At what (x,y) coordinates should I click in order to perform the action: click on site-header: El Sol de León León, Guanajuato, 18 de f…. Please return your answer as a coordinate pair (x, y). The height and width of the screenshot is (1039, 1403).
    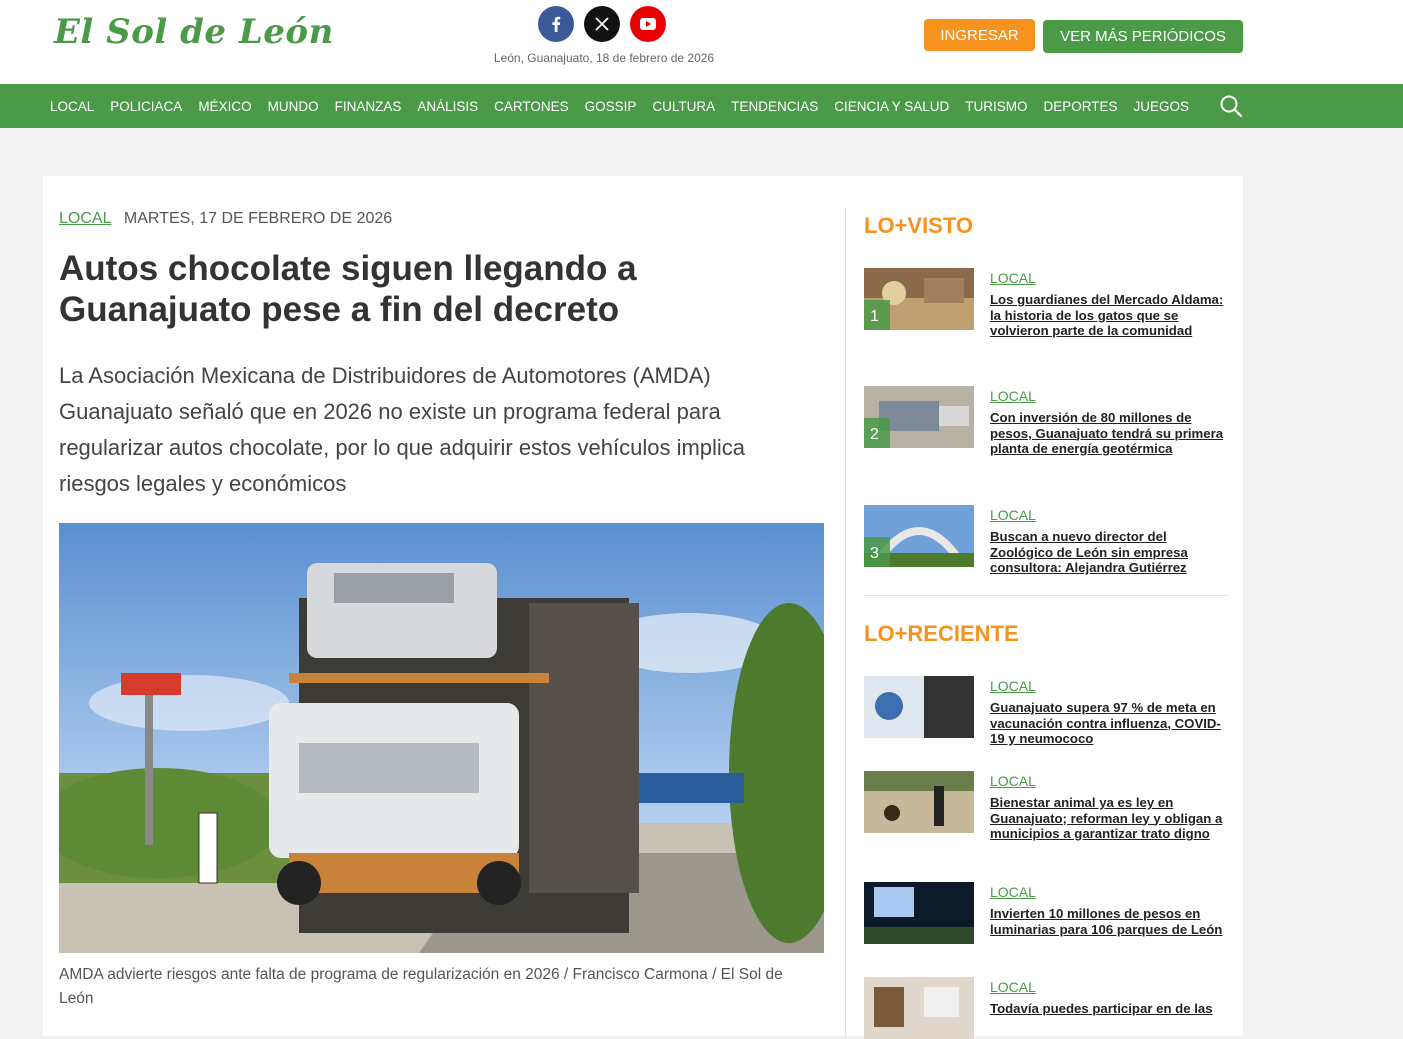
    Looking at the image, I should click on (701, 42).